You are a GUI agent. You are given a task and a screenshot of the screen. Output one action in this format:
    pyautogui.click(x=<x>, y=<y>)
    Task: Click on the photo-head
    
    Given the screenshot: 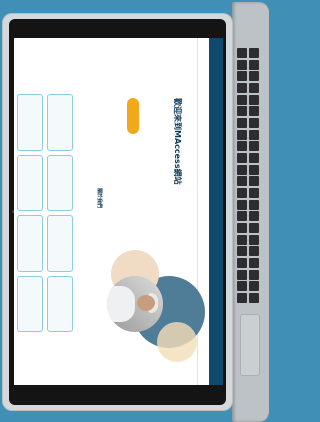 What is the action you would take?
    pyautogui.click(x=146, y=303)
    